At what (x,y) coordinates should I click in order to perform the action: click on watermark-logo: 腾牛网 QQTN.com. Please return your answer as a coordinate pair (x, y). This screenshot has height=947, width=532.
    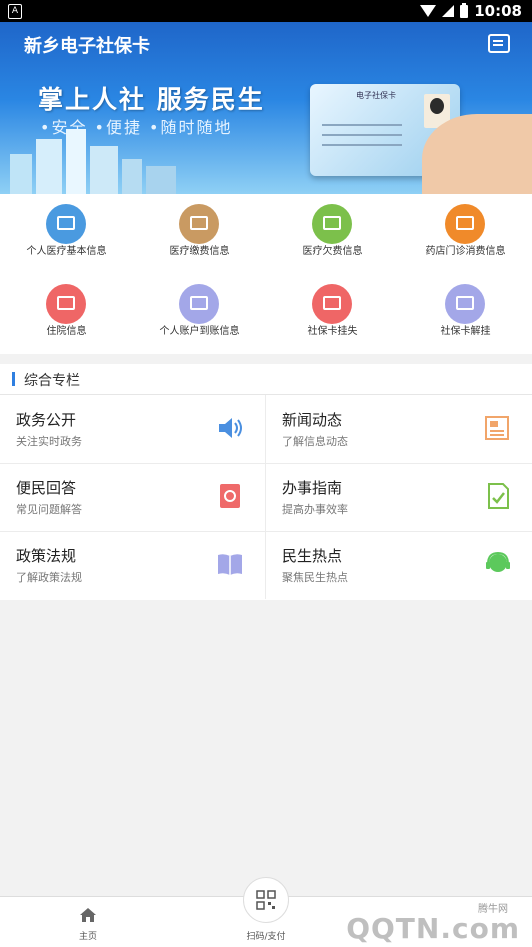
    Looking at the image, I should click on (424, 919).